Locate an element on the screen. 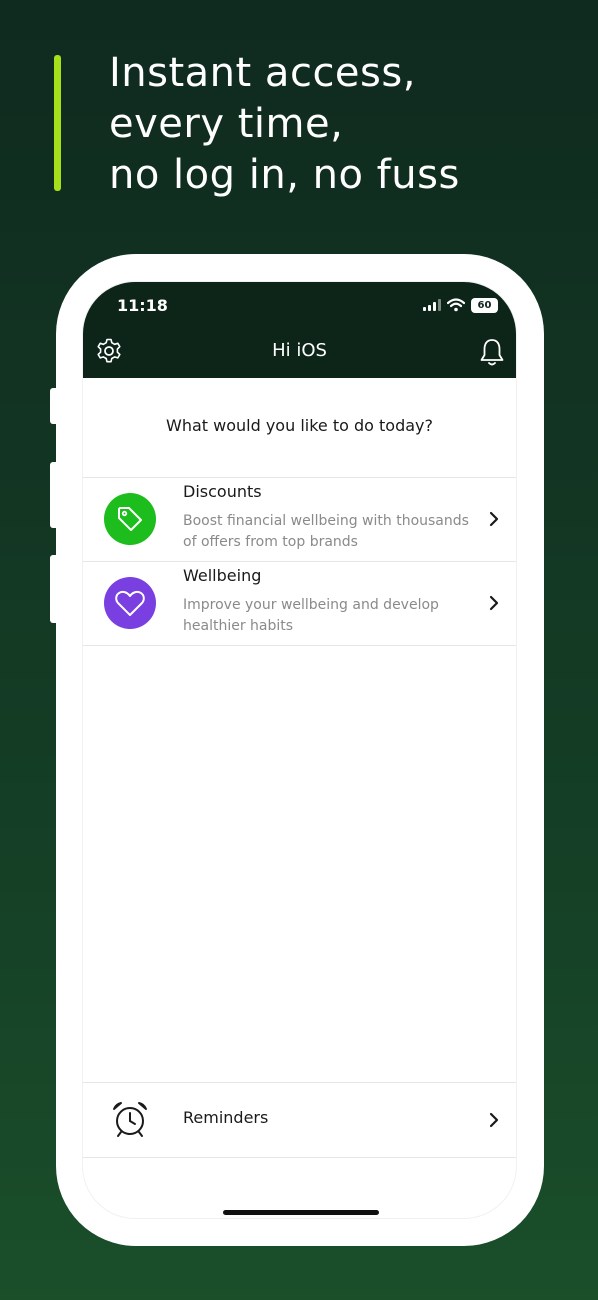 The height and width of the screenshot is (1300, 598). discounts-icon-badge is located at coordinates (130, 519).